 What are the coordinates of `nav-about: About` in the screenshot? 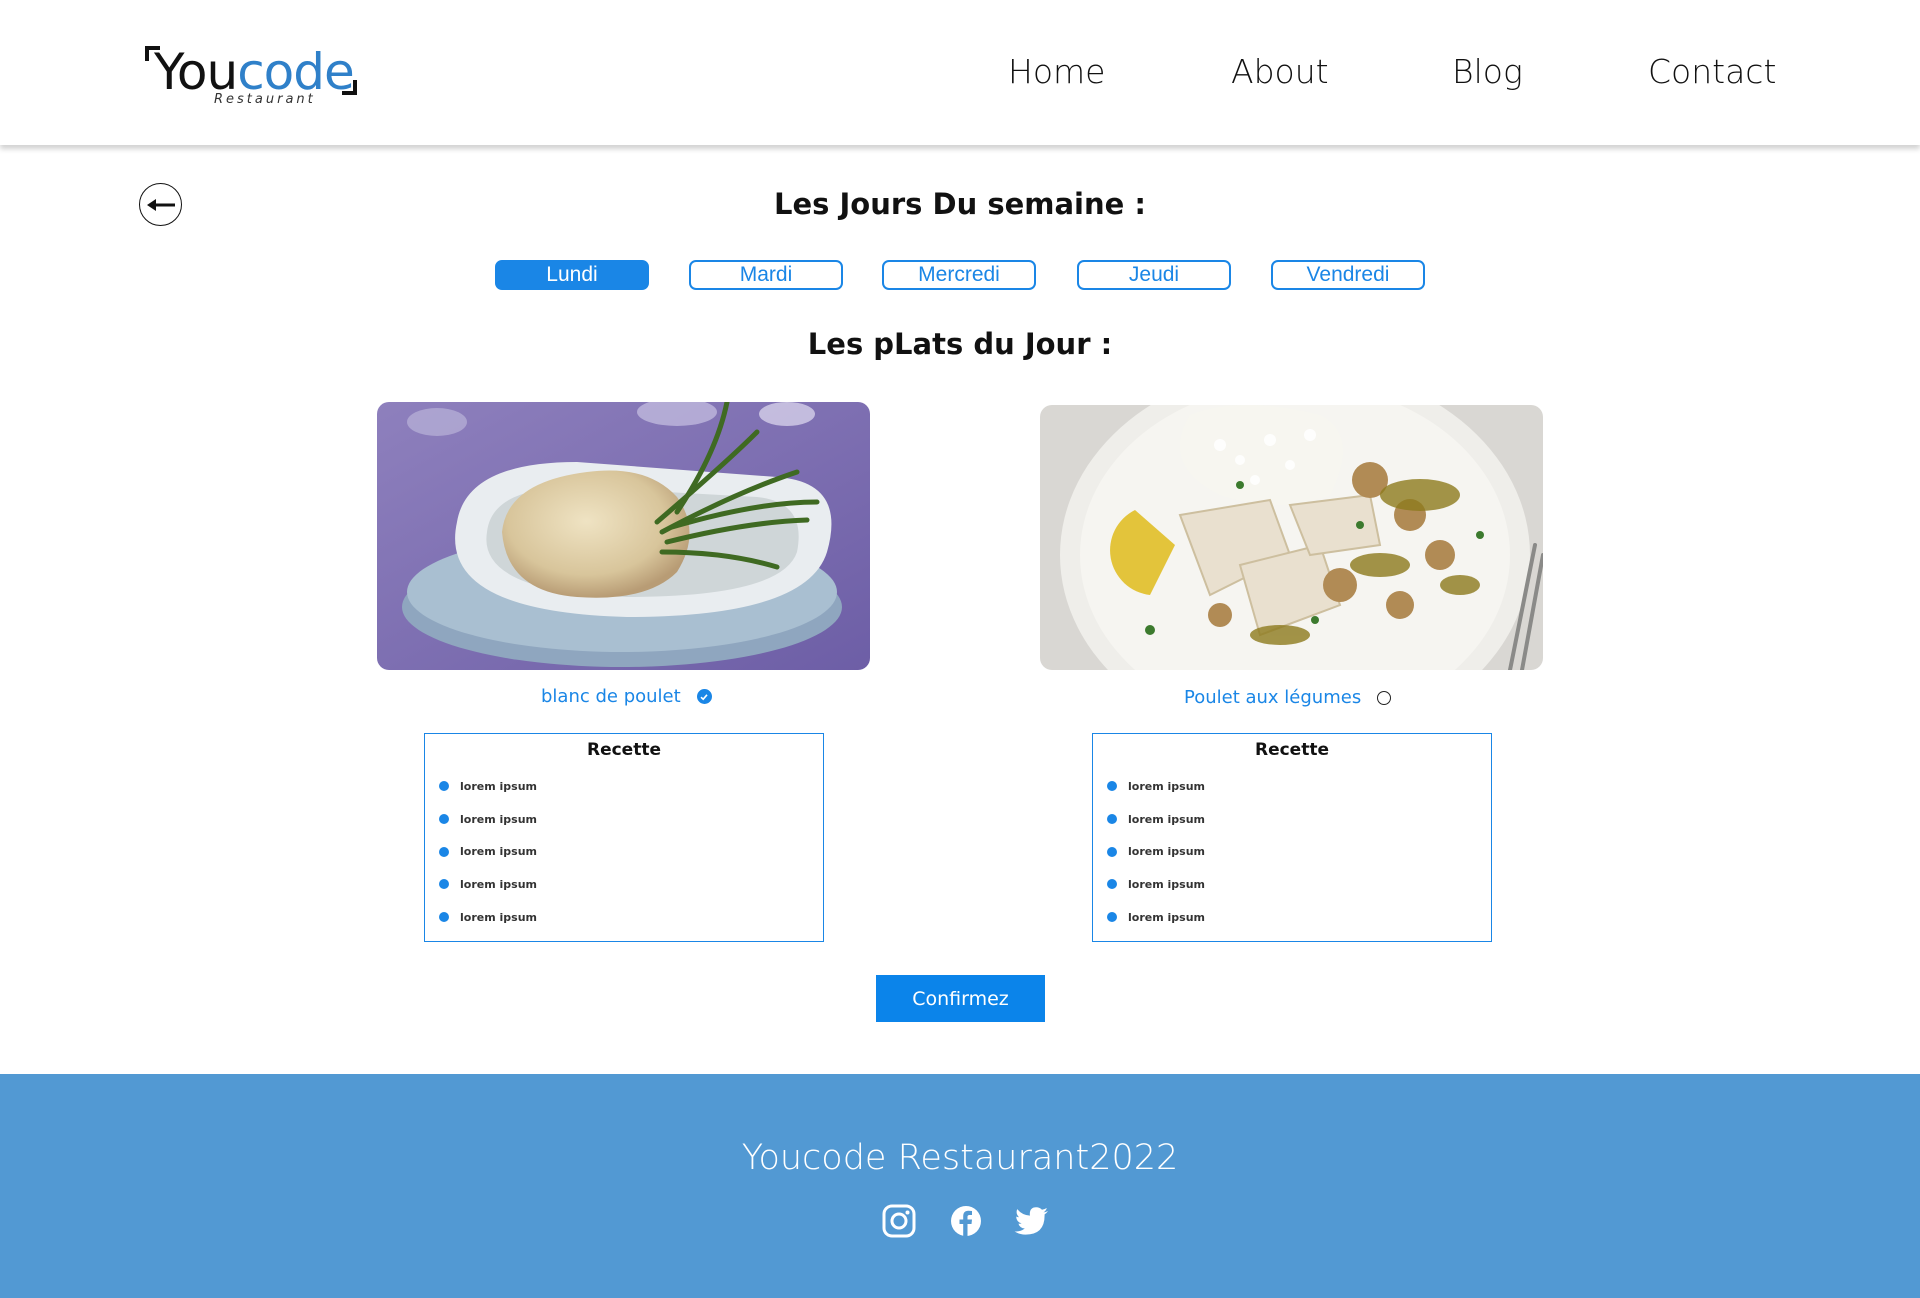 It's located at (1280, 71).